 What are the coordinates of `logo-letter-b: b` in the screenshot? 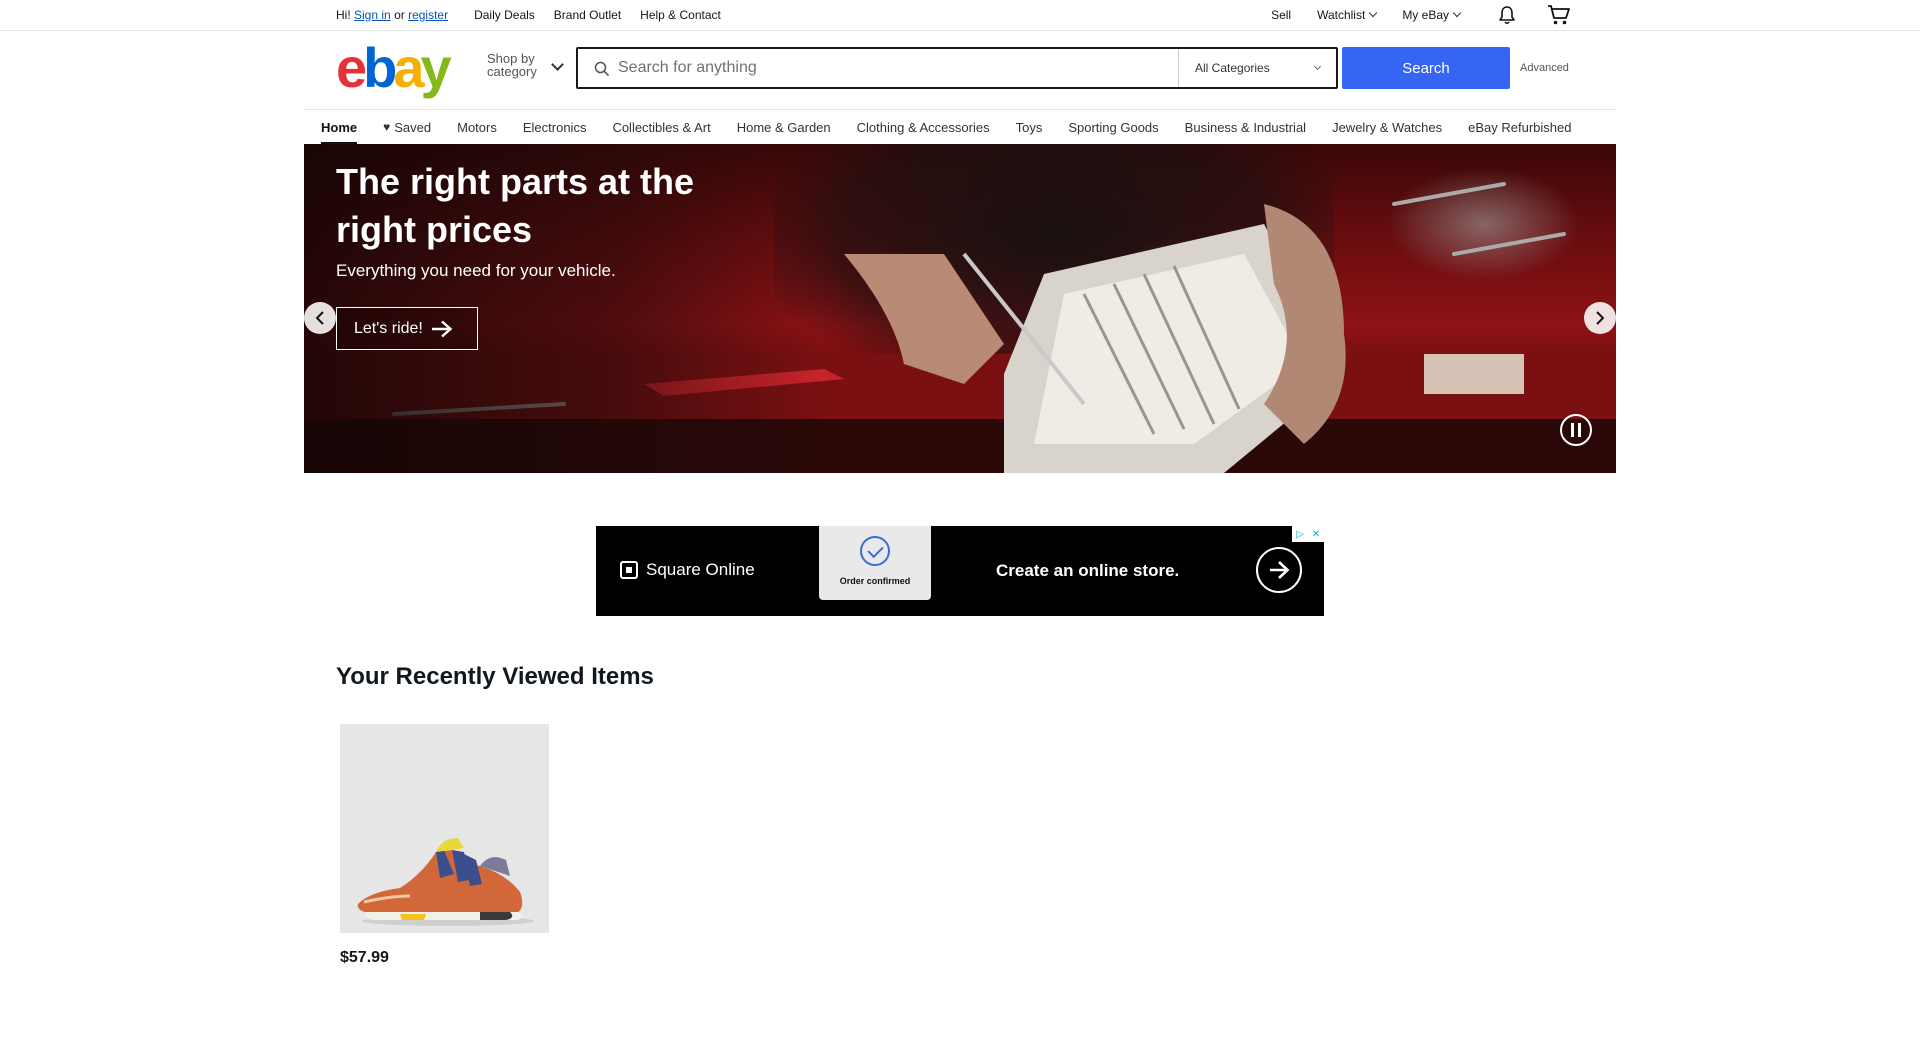 It's located at (380, 67).